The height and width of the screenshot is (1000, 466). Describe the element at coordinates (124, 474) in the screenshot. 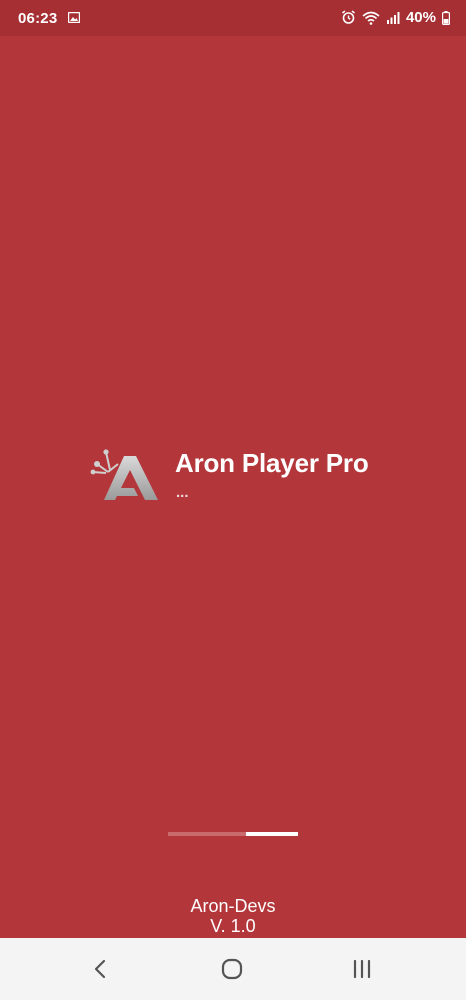

I see `aron-logo-icon` at that location.